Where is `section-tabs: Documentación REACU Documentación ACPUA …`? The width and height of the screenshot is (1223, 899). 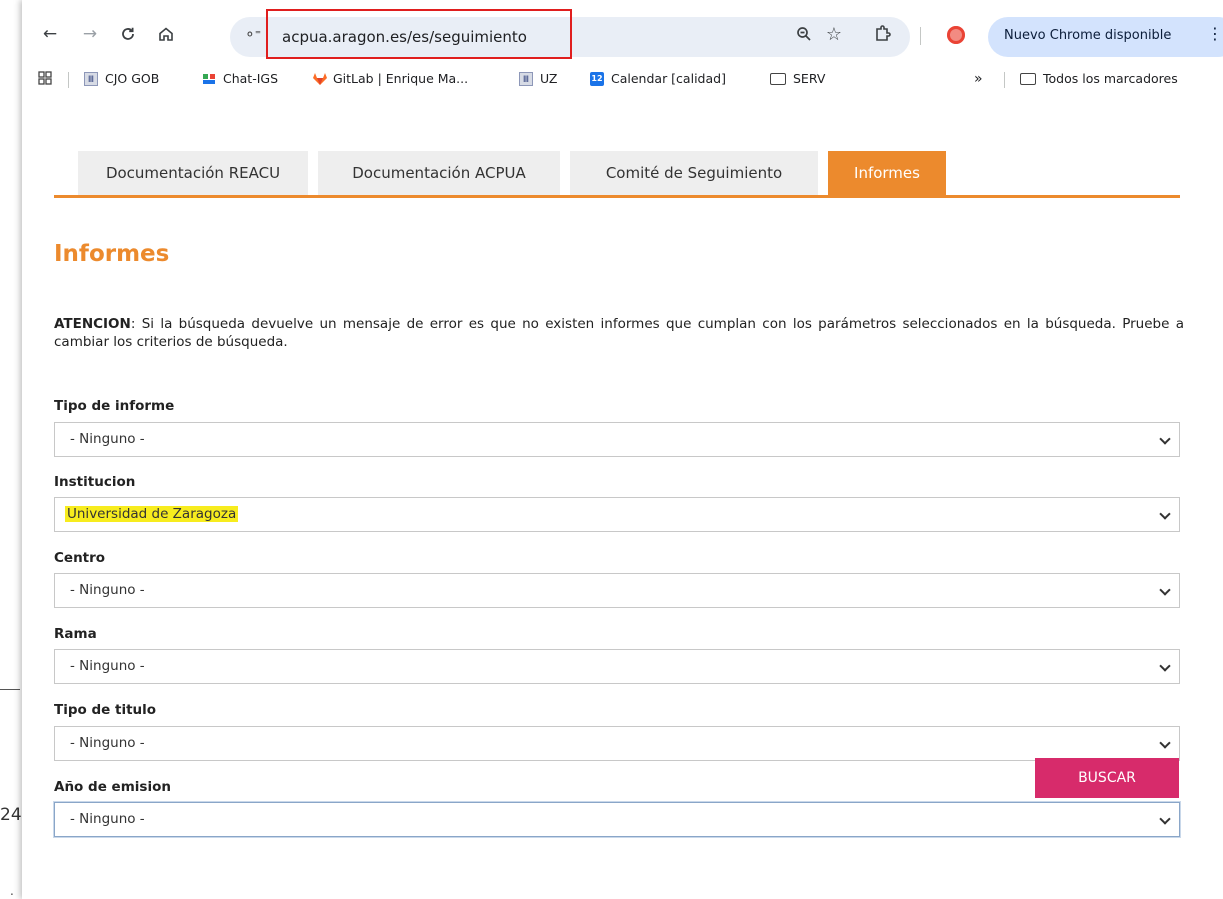 section-tabs: Documentación REACU Documentación ACPUA … is located at coordinates (617, 174).